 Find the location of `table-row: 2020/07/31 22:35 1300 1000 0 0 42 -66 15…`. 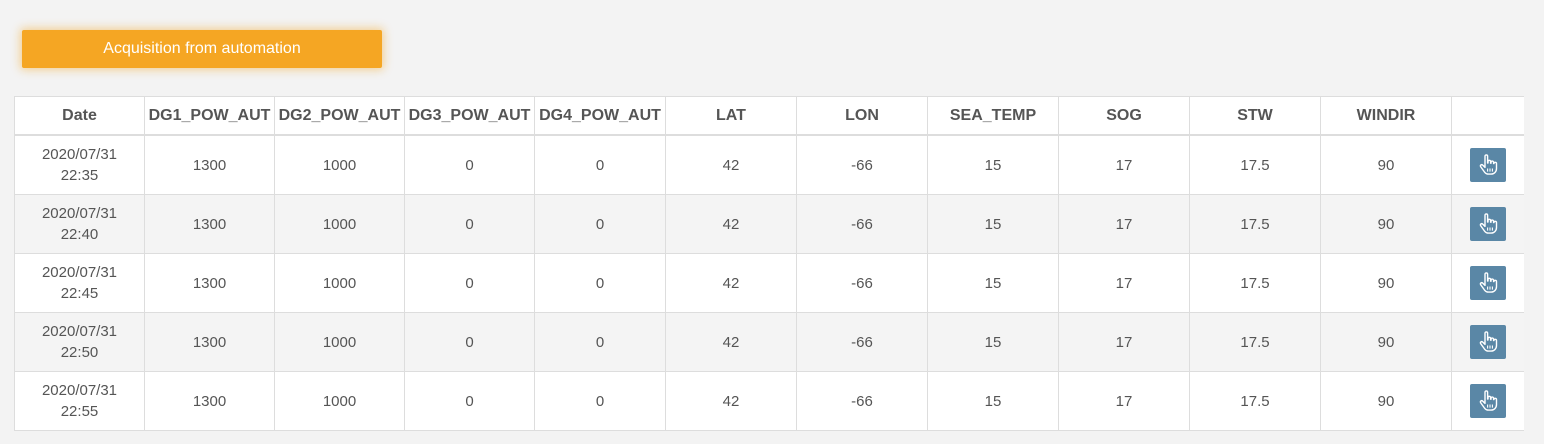

table-row: 2020/07/31 22:35 1300 1000 0 0 42 -66 15… is located at coordinates (769, 164).